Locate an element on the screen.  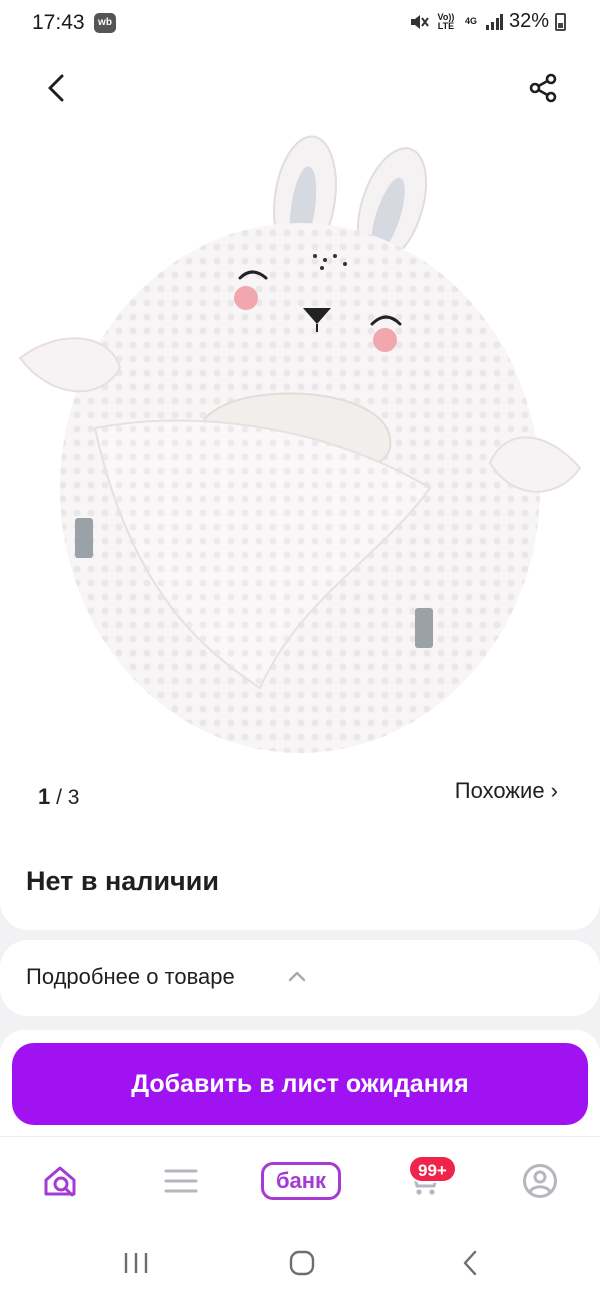
tab-bank: банк is located at coordinates (301, 1181).